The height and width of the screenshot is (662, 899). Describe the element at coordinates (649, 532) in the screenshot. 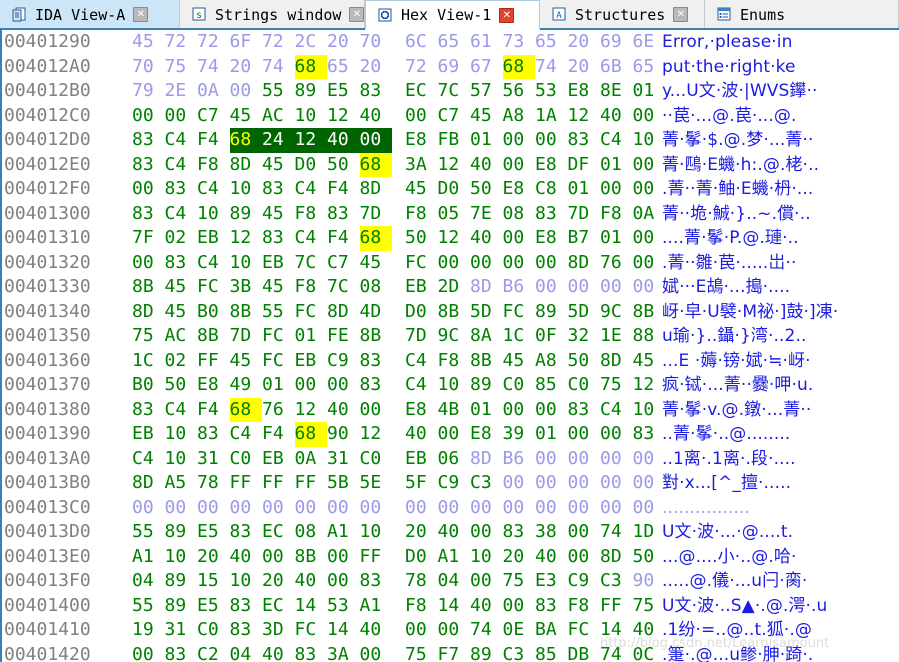

I see `hex-byte: 1D` at that location.